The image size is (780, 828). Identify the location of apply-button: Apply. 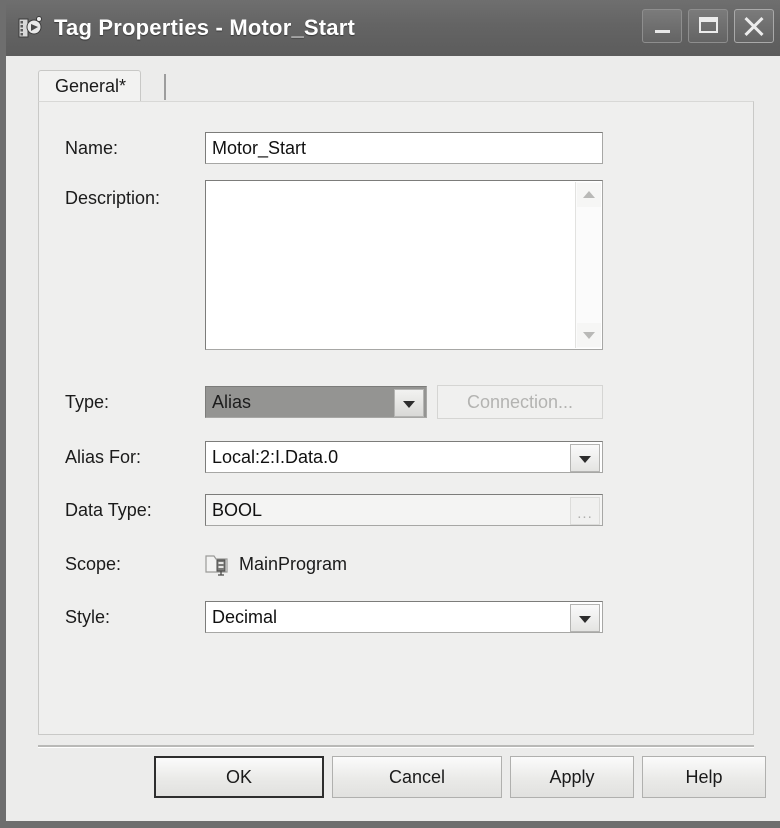
(572, 777).